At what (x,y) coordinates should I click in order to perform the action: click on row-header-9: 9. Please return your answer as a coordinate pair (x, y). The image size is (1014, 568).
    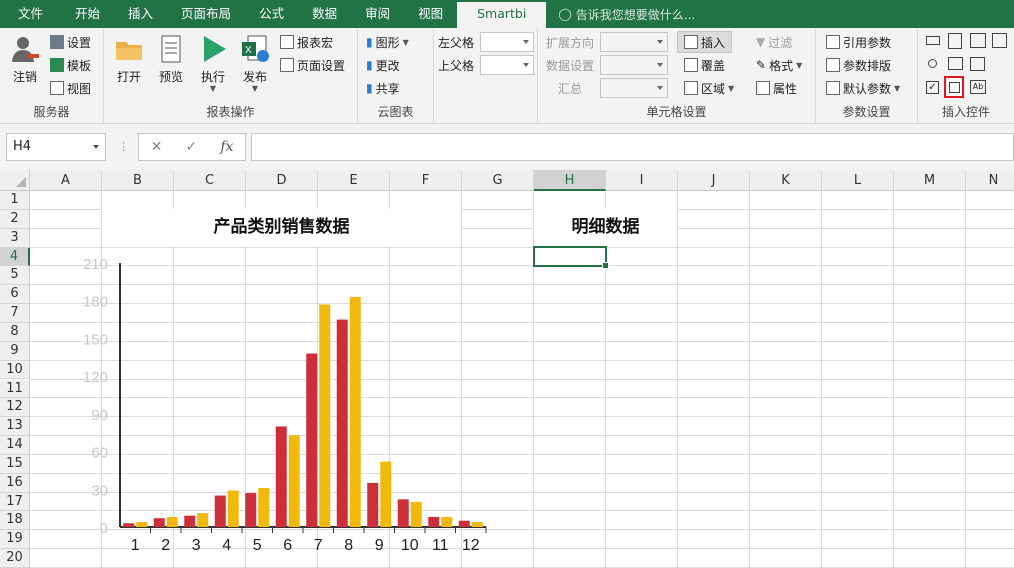
    Looking at the image, I should click on (15, 351).